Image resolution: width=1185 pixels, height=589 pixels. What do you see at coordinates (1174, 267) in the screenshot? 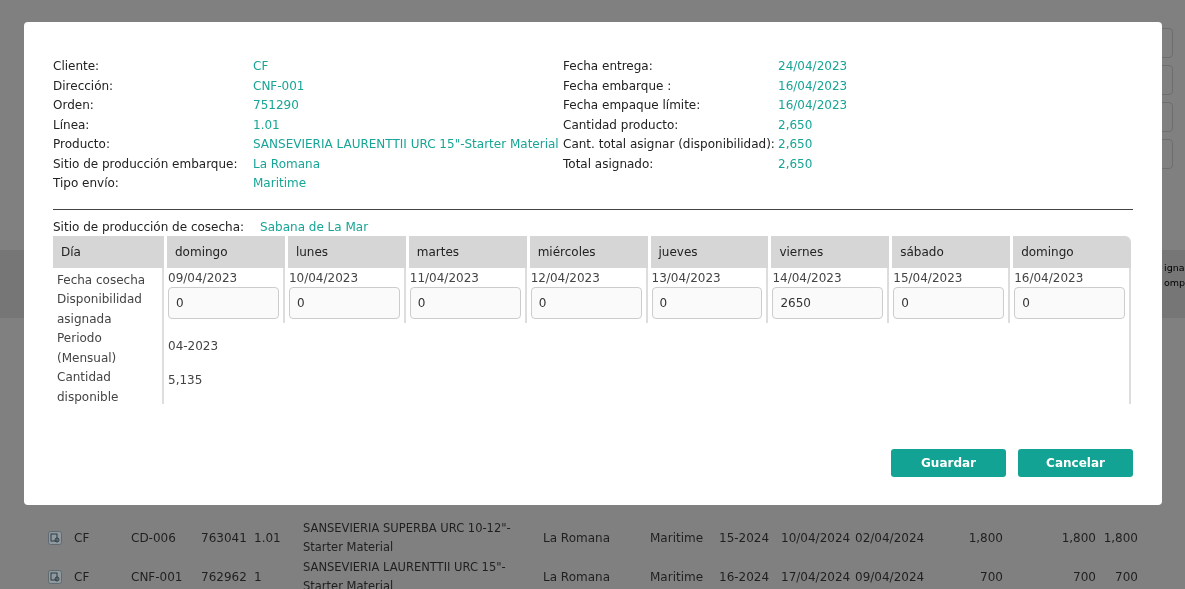
I see `header-text: igna` at bounding box center [1174, 267].